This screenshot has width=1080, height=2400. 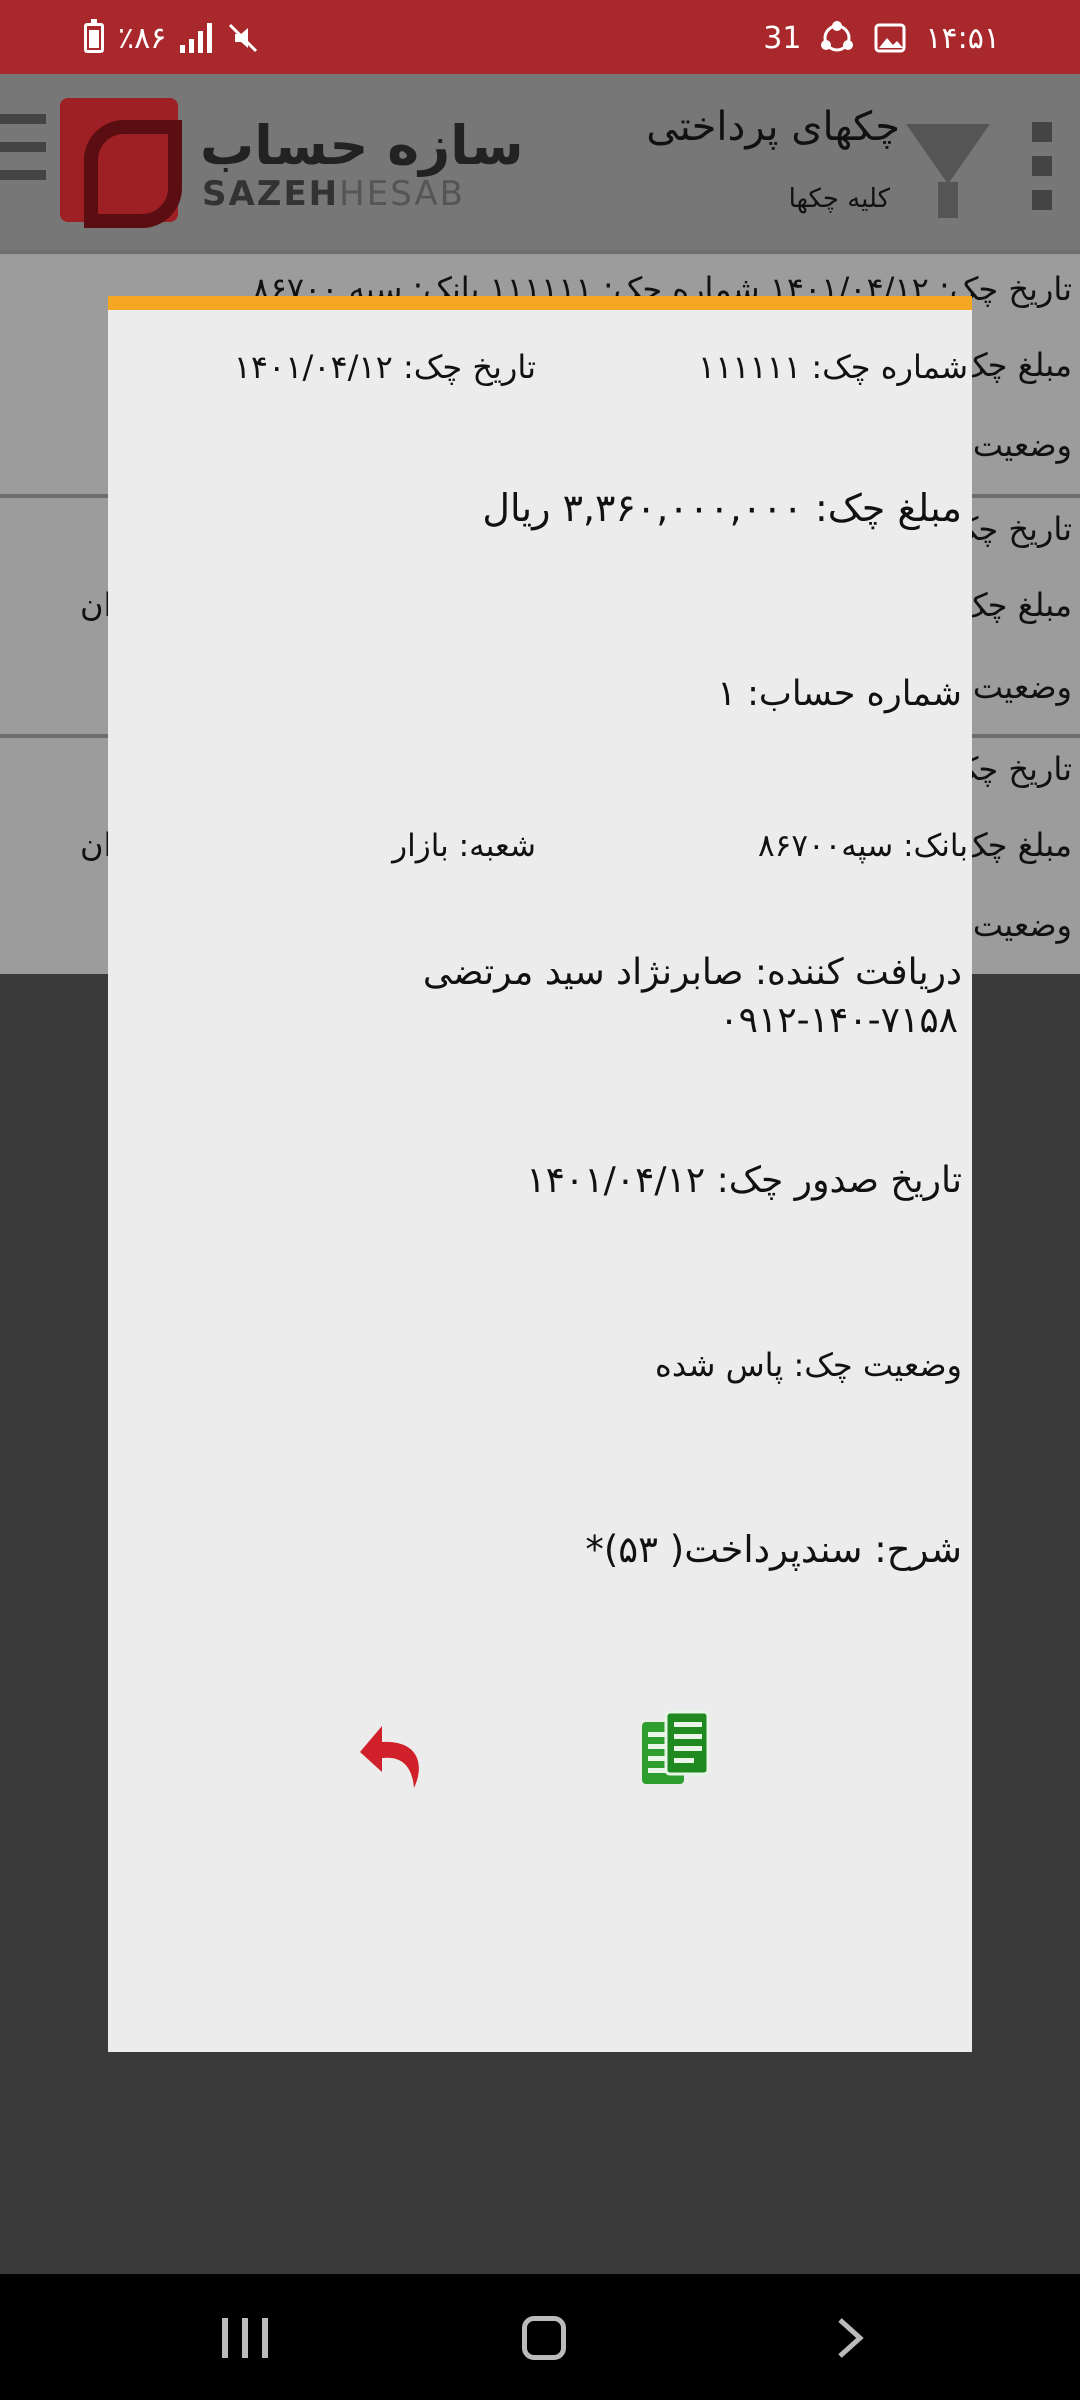 I want to click on page-subtitle: کلیه چکها, so click(x=839, y=199).